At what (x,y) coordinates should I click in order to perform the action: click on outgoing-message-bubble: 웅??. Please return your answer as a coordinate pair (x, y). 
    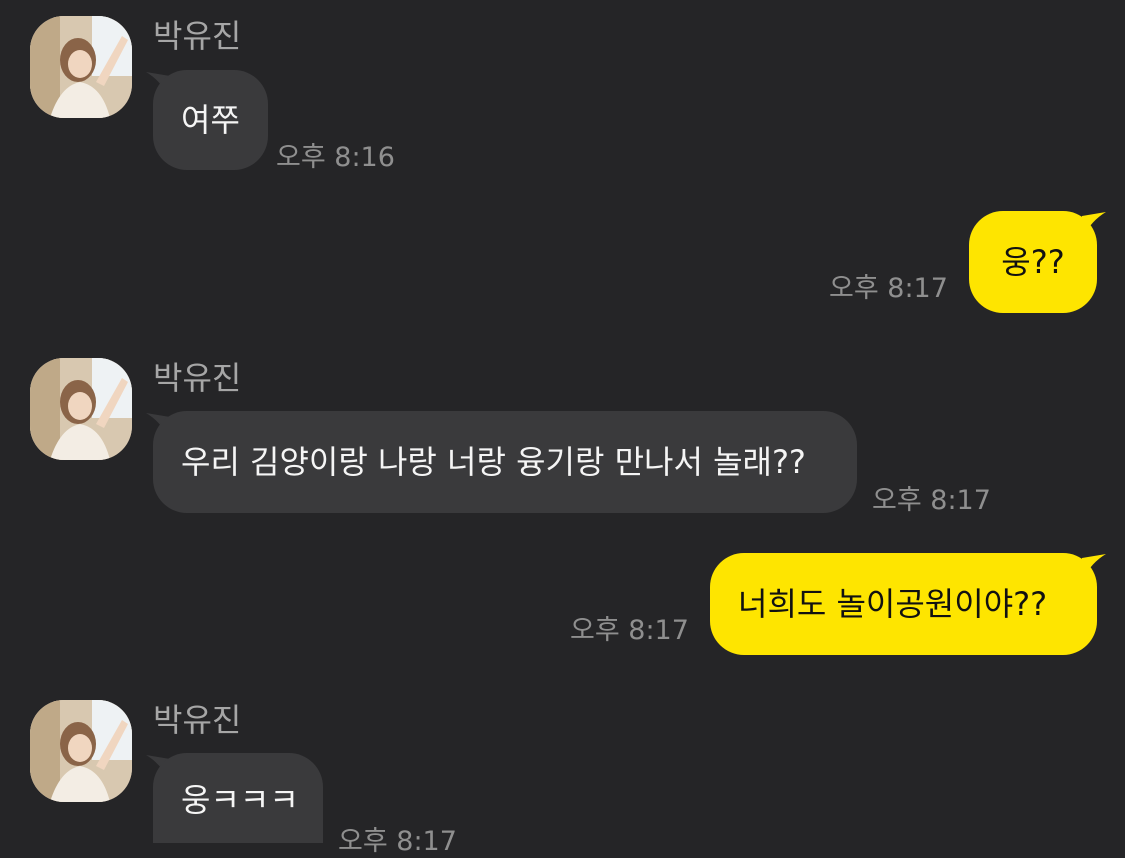
    Looking at the image, I should click on (1033, 262).